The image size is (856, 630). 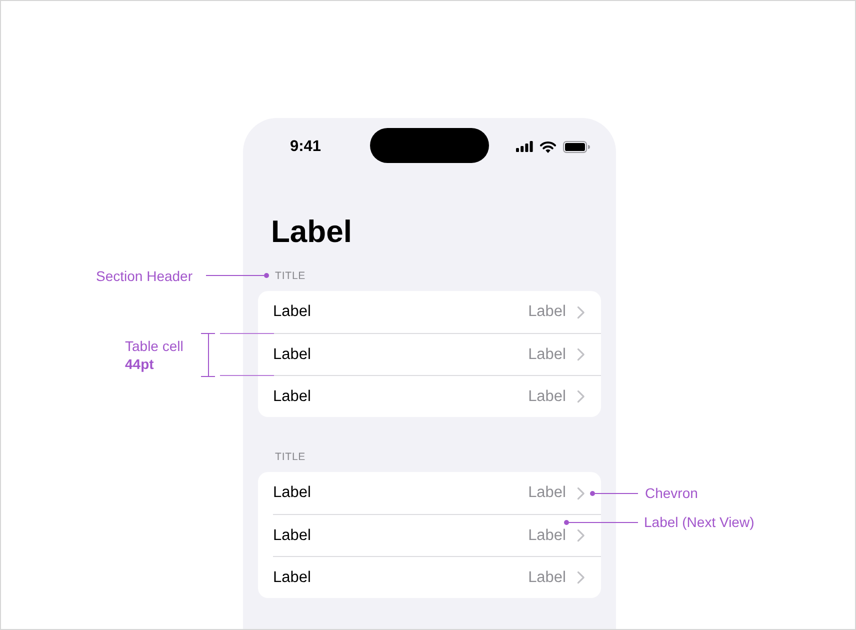 I want to click on large-title: Label, so click(x=311, y=232).